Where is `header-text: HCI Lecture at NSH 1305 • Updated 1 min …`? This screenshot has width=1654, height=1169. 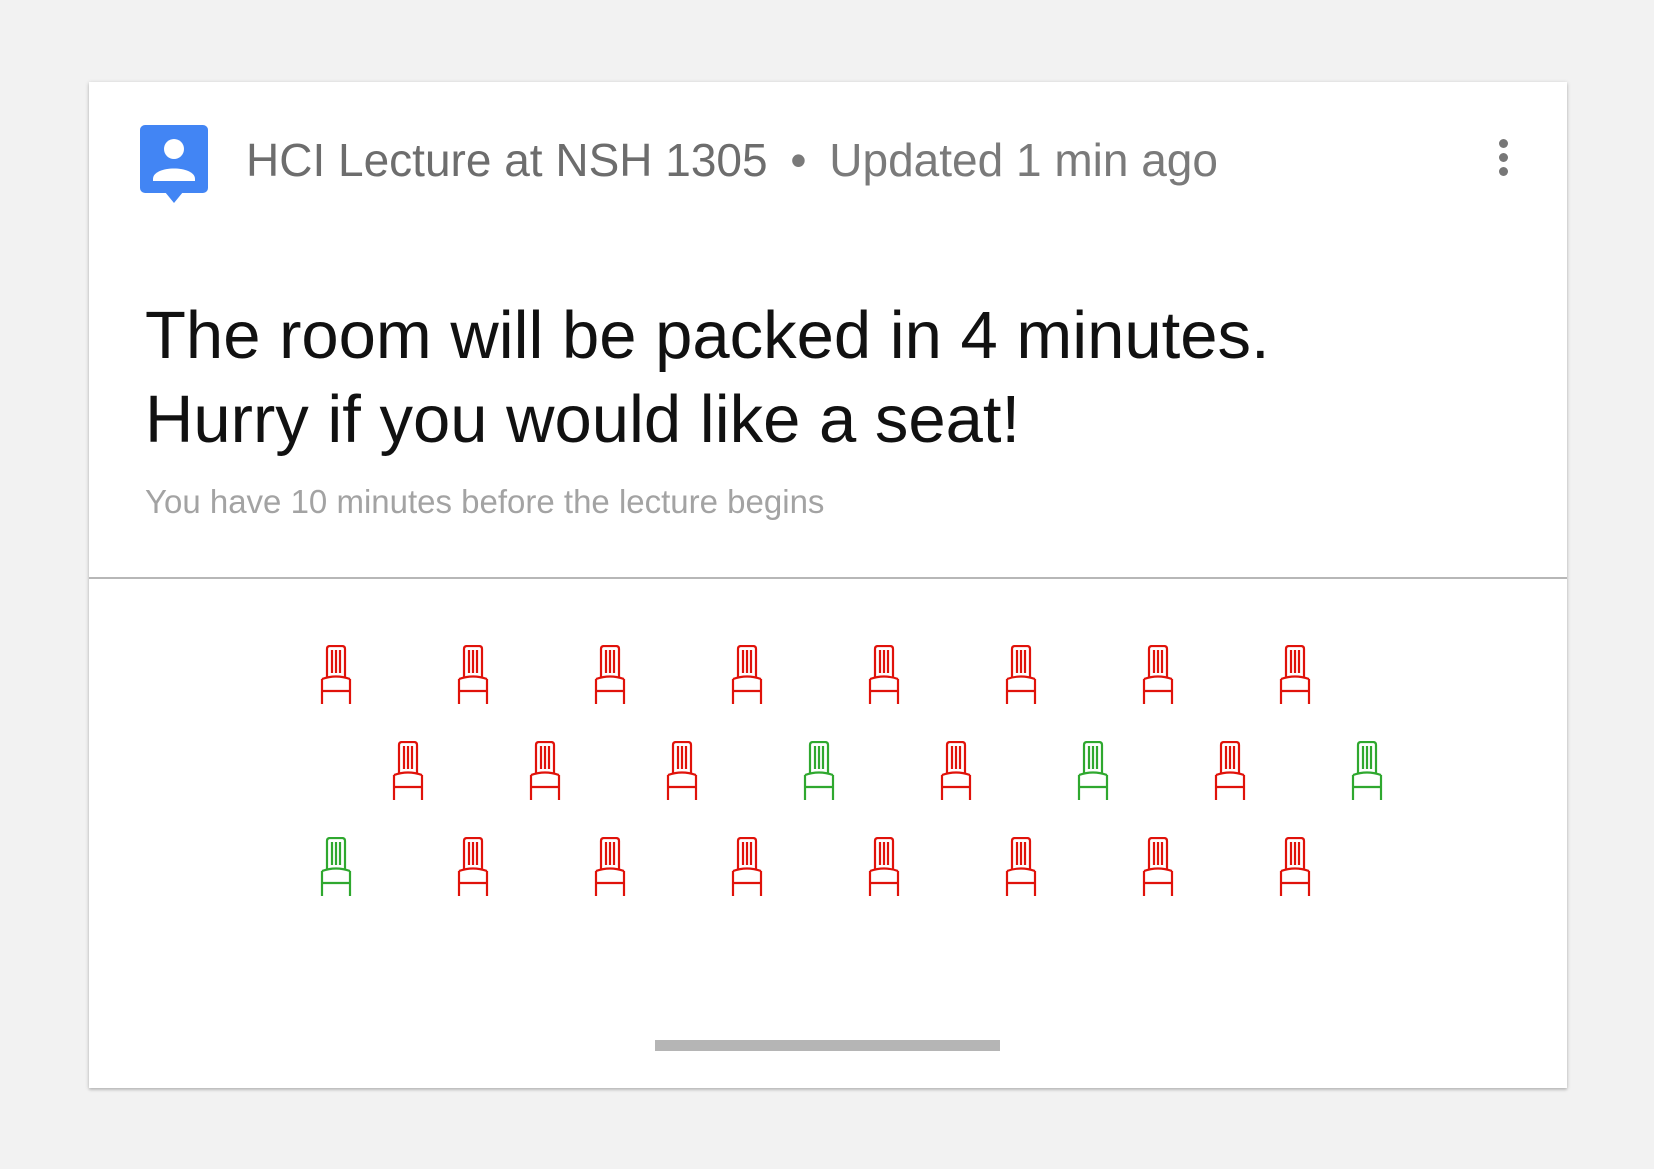
header-text: HCI Lecture at NSH 1305 • Updated 1 min … is located at coordinates (732, 160).